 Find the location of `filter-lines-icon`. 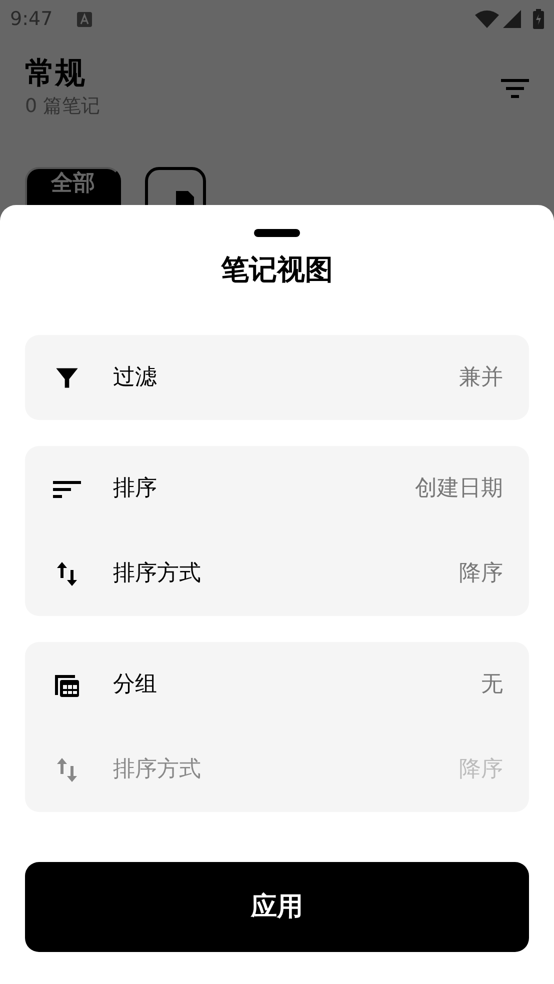

filter-lines-icon is located at coordinates (515, 88).